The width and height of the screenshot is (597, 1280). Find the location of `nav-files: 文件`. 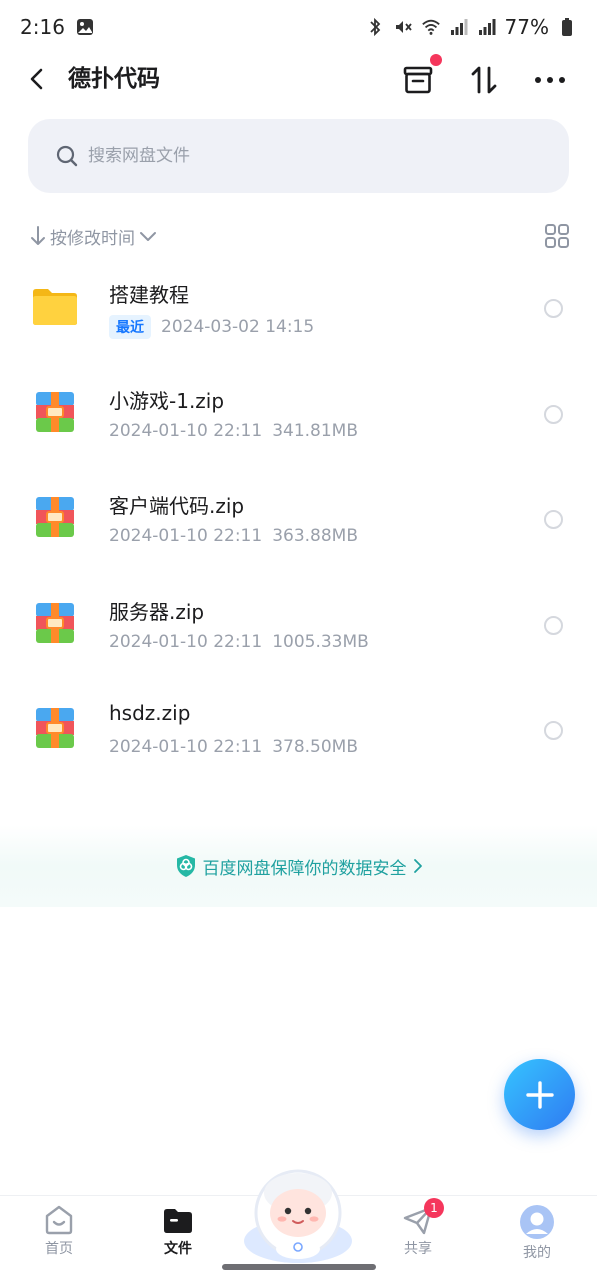

nav-files: 文件 is located at coordinates (178, 1231).